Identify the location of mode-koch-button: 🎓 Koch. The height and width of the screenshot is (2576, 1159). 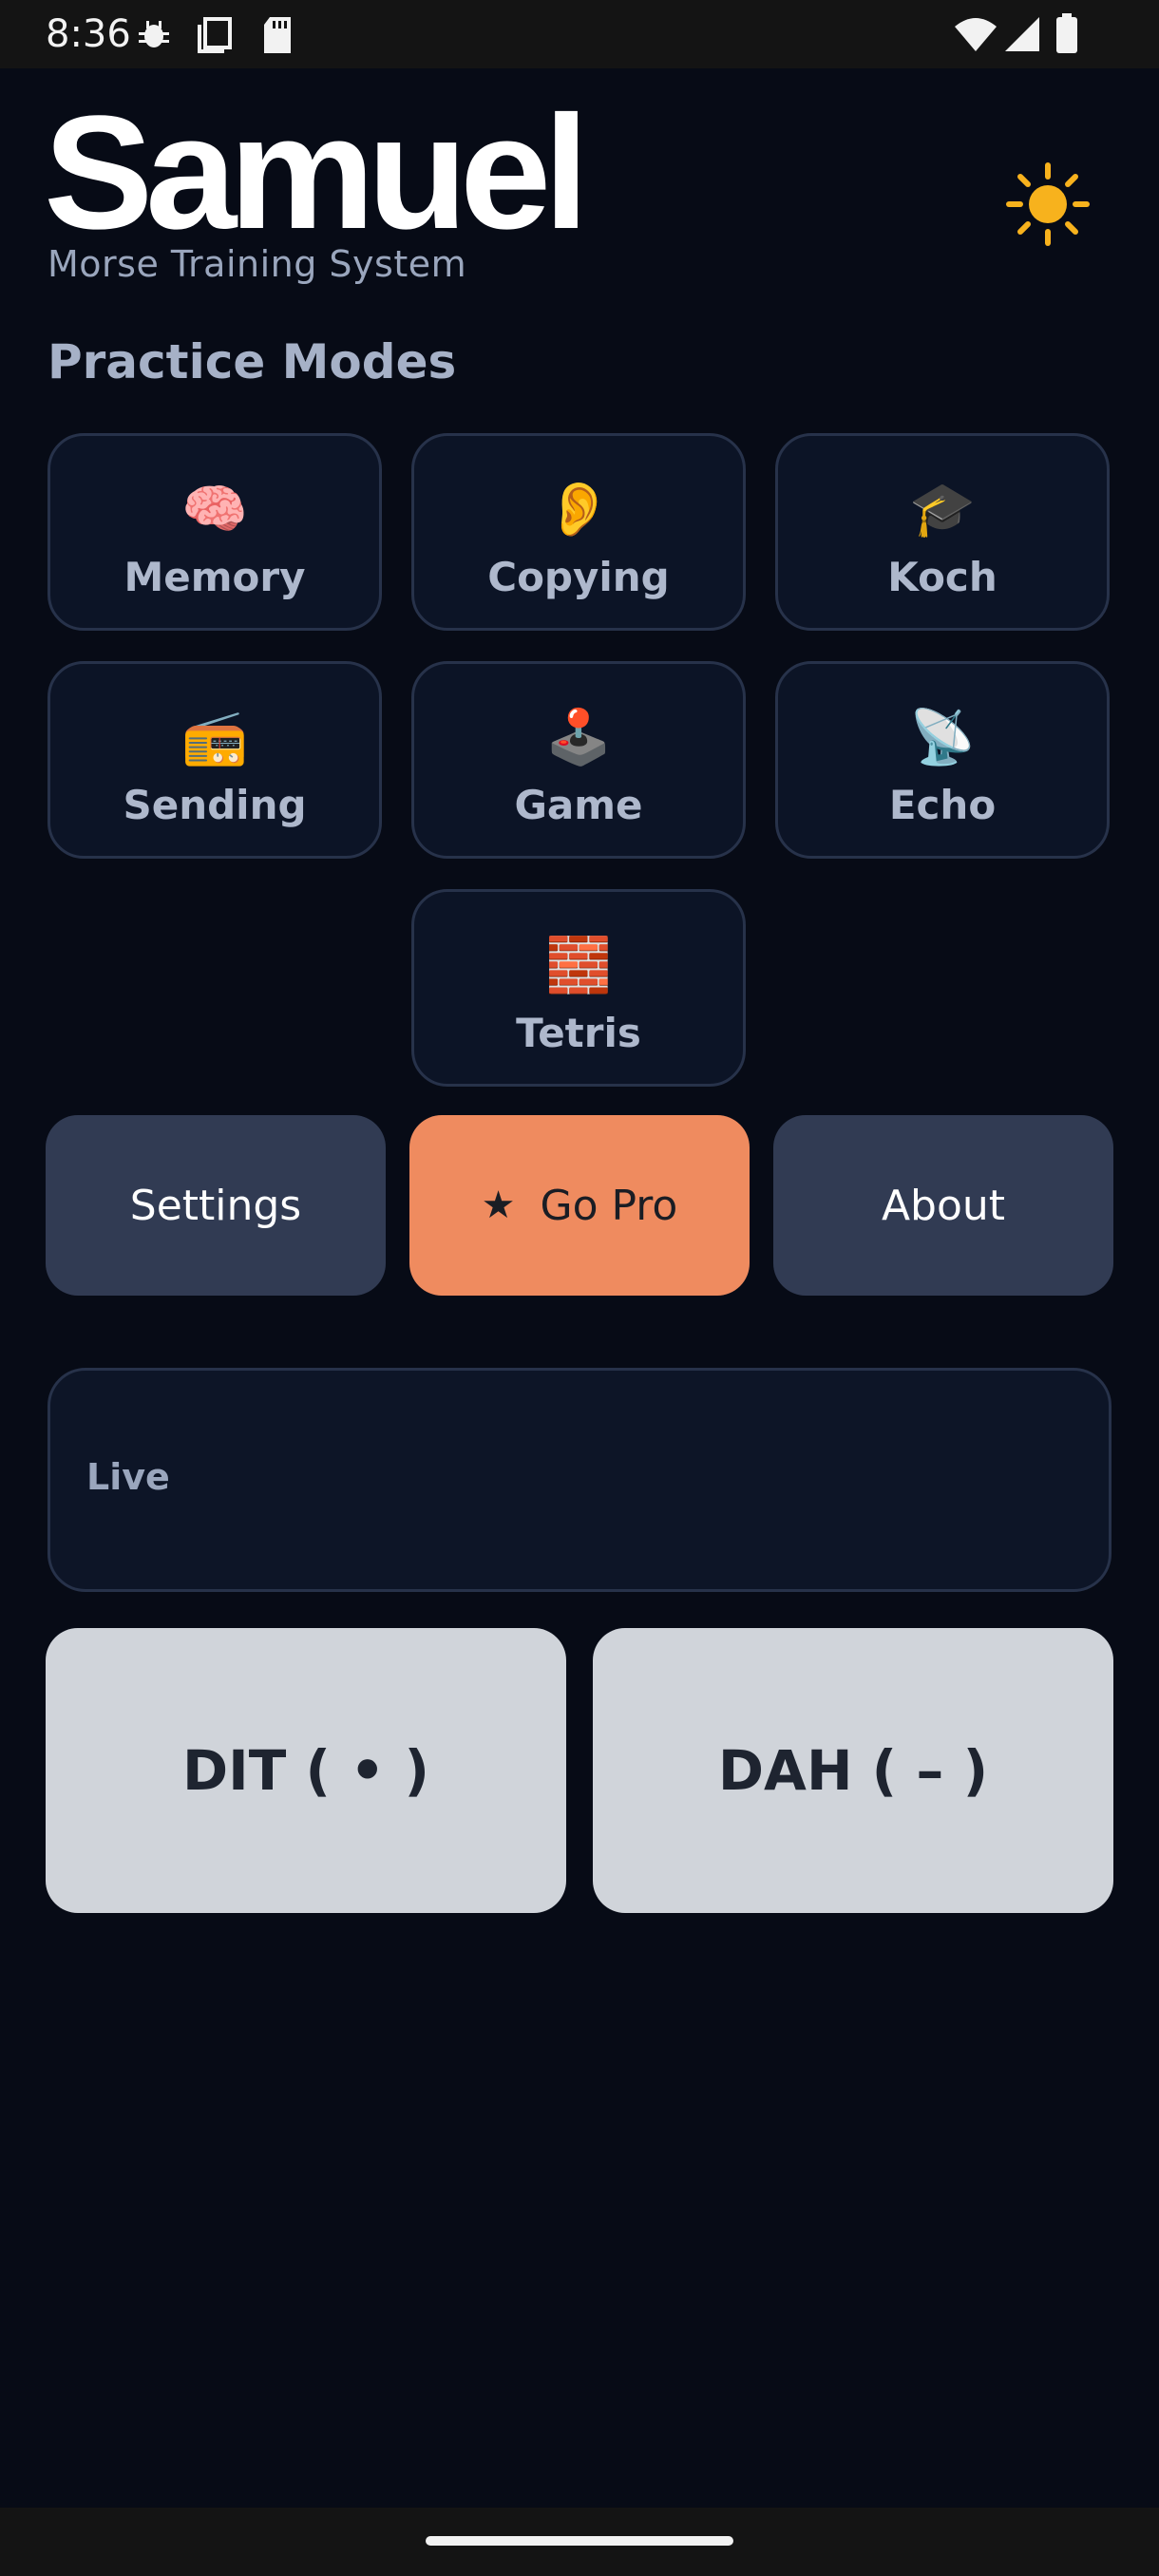
(942, 532).